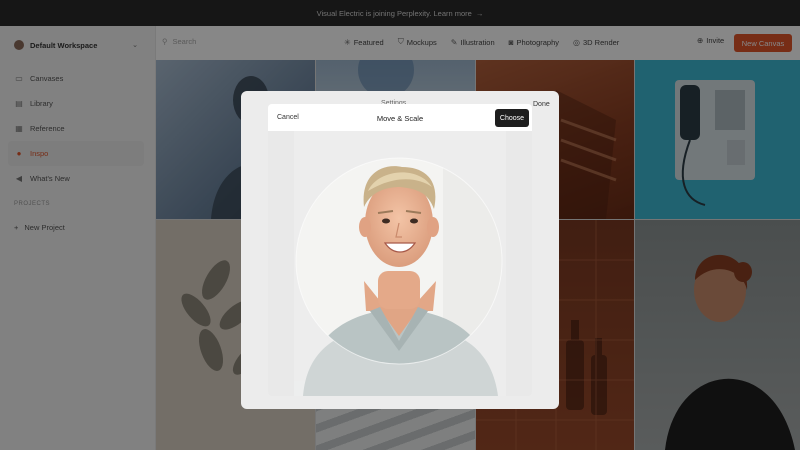 The height and width of the screenshot is (450, 800). I want to click on dialog-title: Move & Scale, so click(400, 118).